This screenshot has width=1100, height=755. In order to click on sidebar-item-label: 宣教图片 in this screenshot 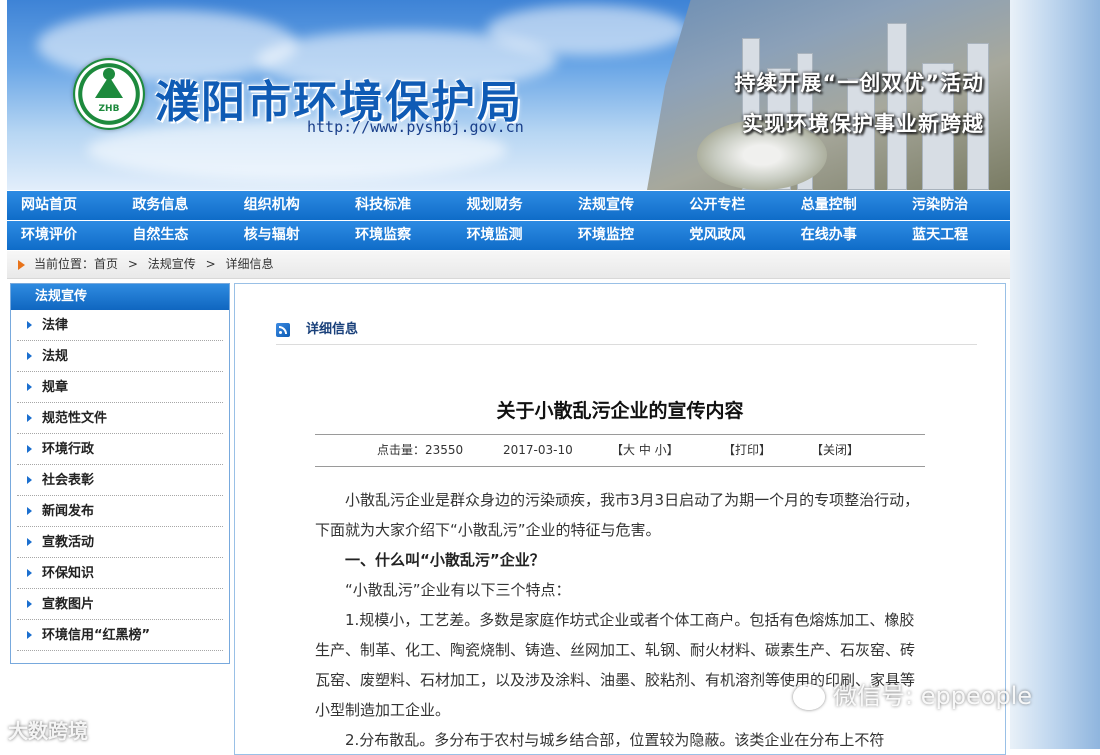, I will do `click(68, 604)`.